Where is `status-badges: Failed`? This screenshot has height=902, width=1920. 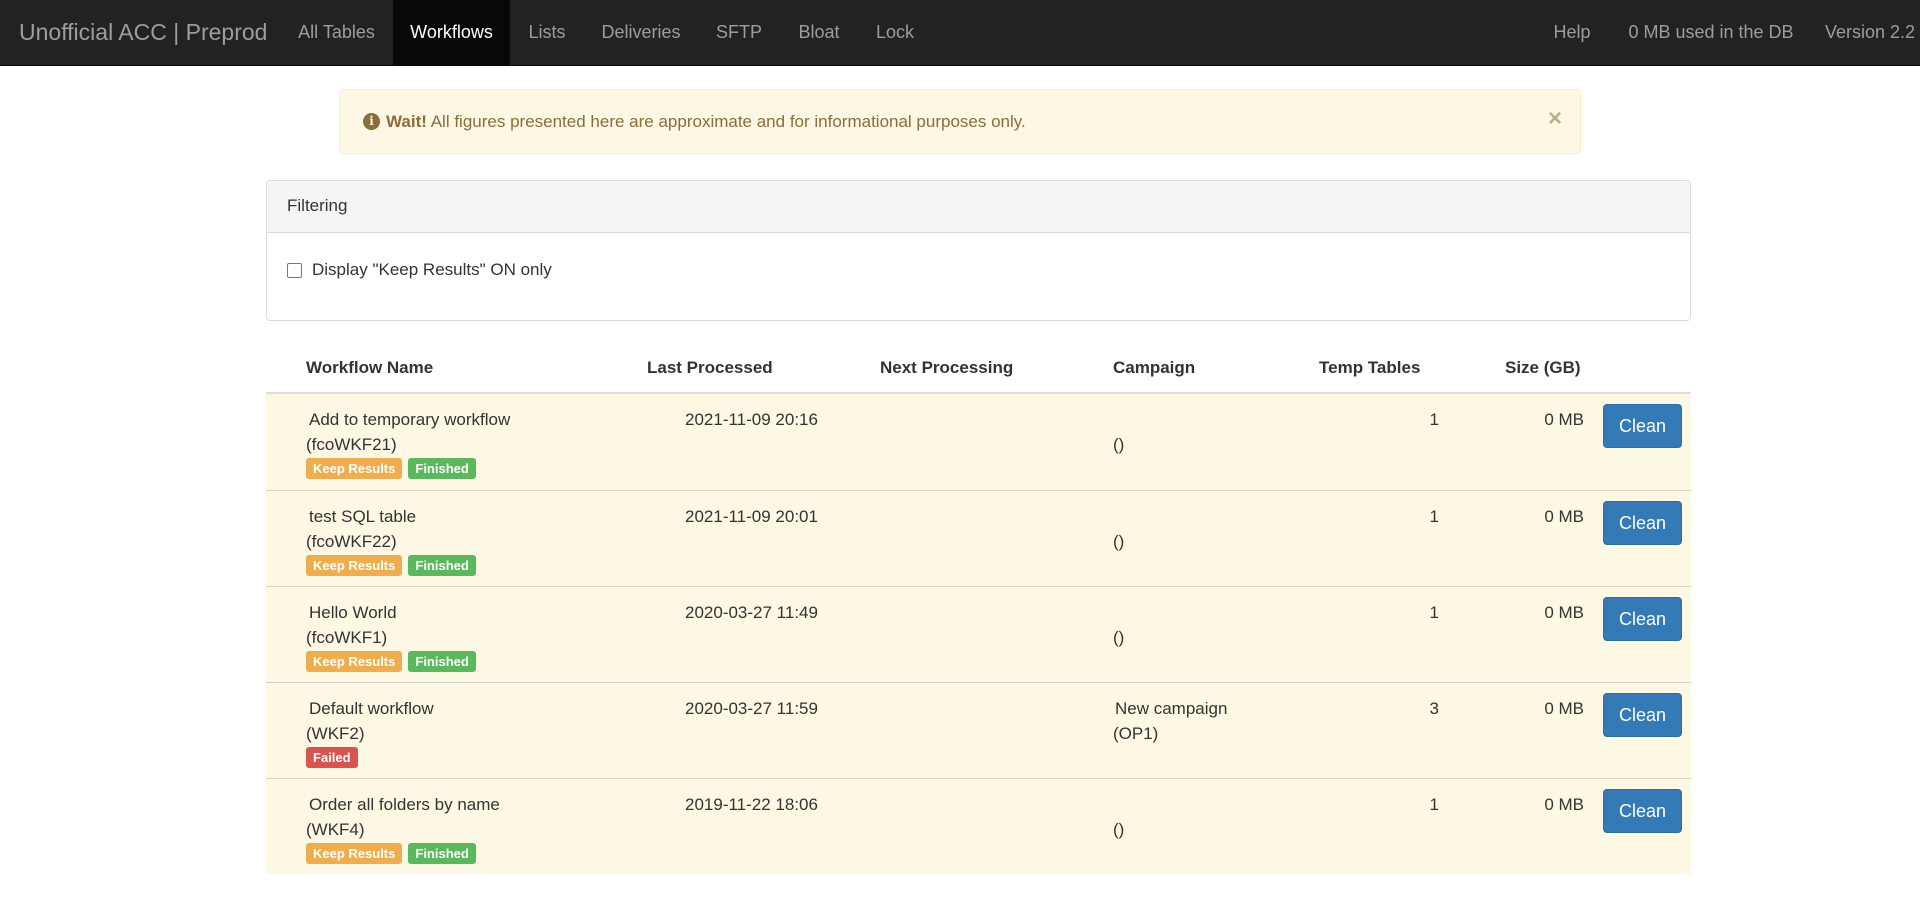
status-badges: Failed is located at coordinates (332, 757).